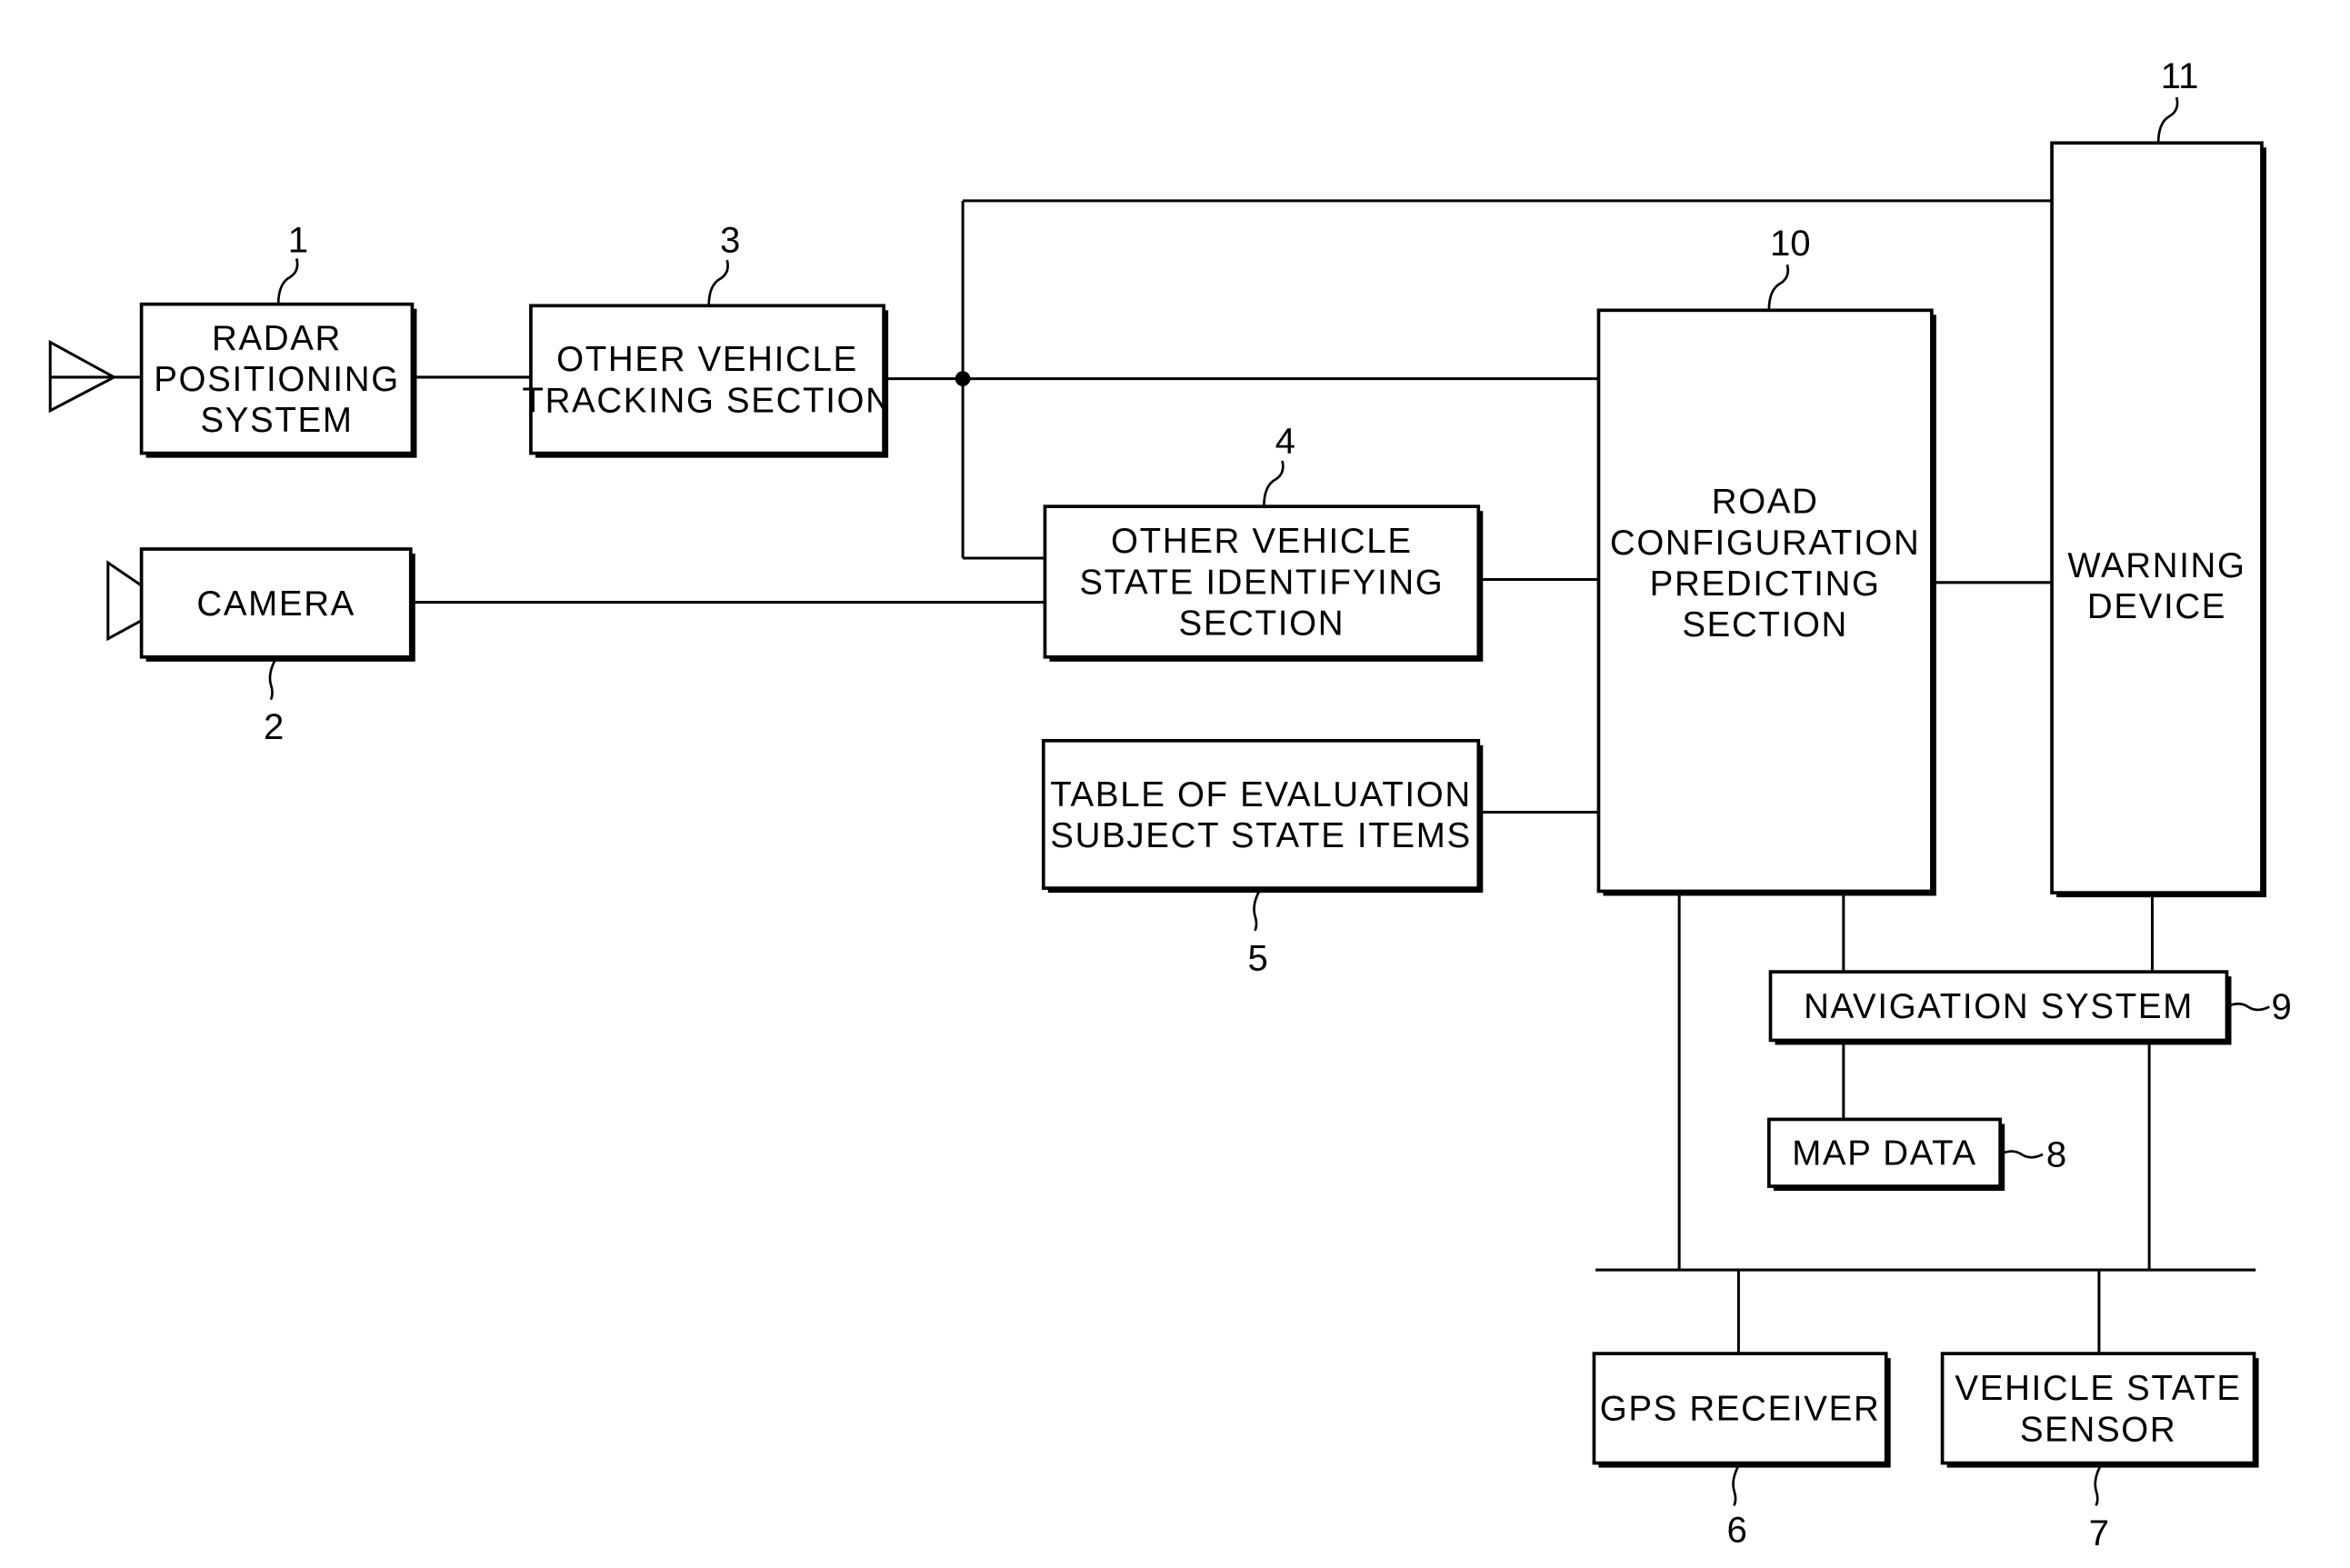 The image size is (2350, 1568). I want to click on table-of-evaluation-subject-state-items-block: TABLE OF EVALUATIONSUBJECT STATE ITEMS, so click(1262, 816).